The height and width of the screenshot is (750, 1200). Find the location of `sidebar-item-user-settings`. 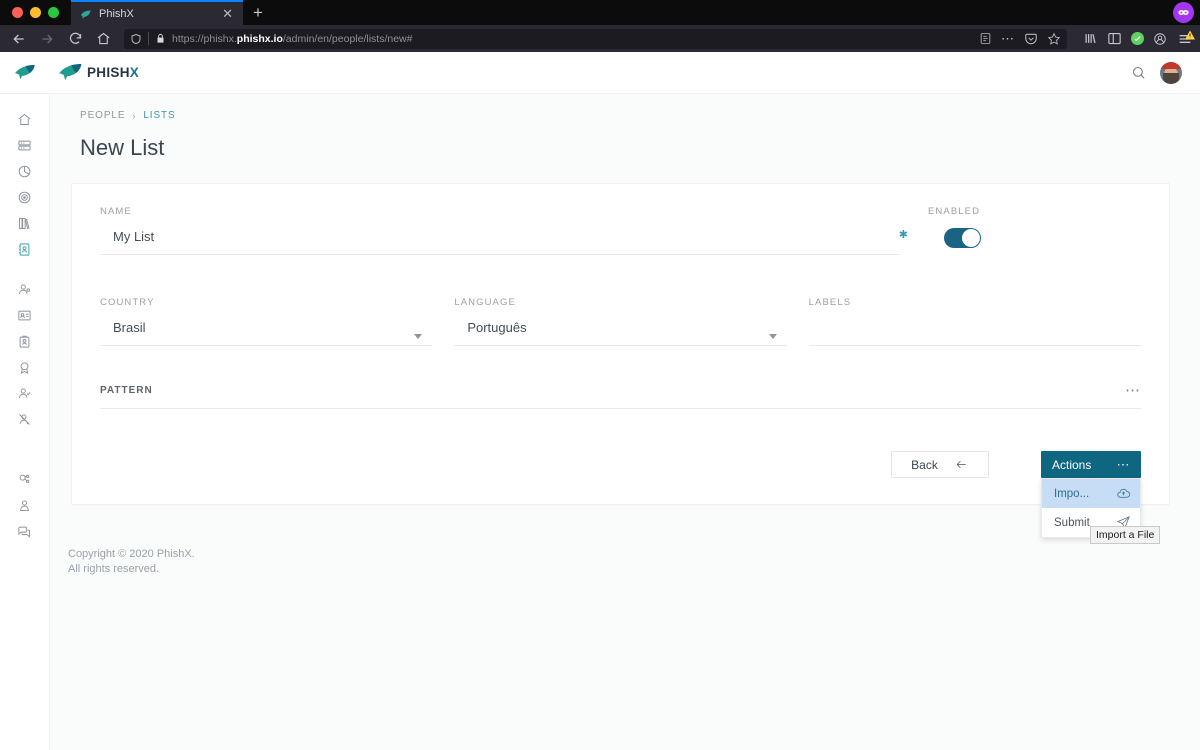

sidebar-item-user-settings is located at coordinates (25, 505).